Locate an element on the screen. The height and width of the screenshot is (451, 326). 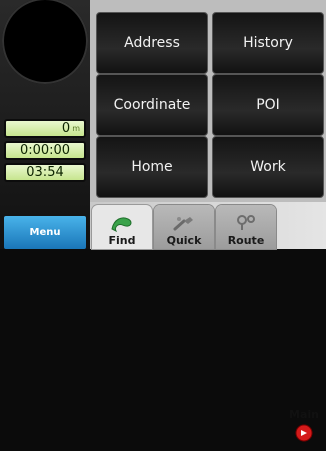
distance-value: 0 is located at coordinates (66, 128).